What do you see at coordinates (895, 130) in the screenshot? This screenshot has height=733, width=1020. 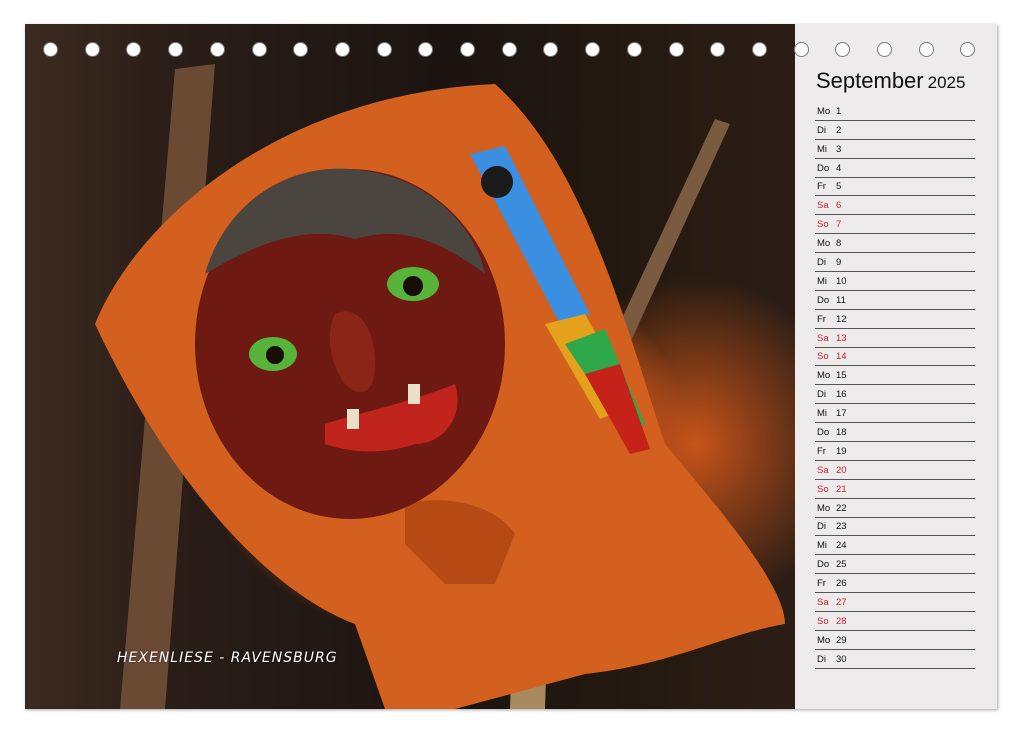 I see `day-row: Di 2` at bounding box center [895, 130].